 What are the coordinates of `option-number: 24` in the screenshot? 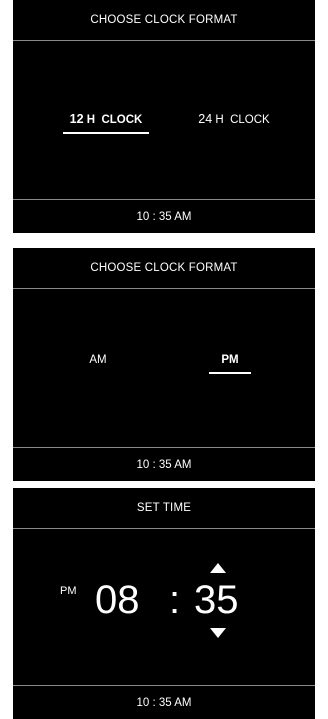 It's located at (205, 119).